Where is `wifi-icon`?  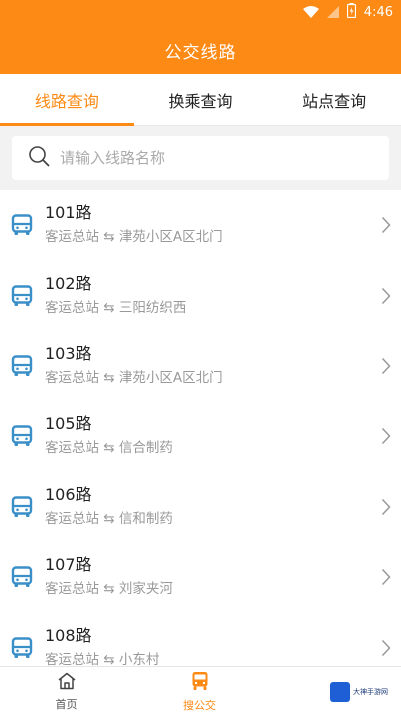
wifi-icon is located at coordinates (310, 12).